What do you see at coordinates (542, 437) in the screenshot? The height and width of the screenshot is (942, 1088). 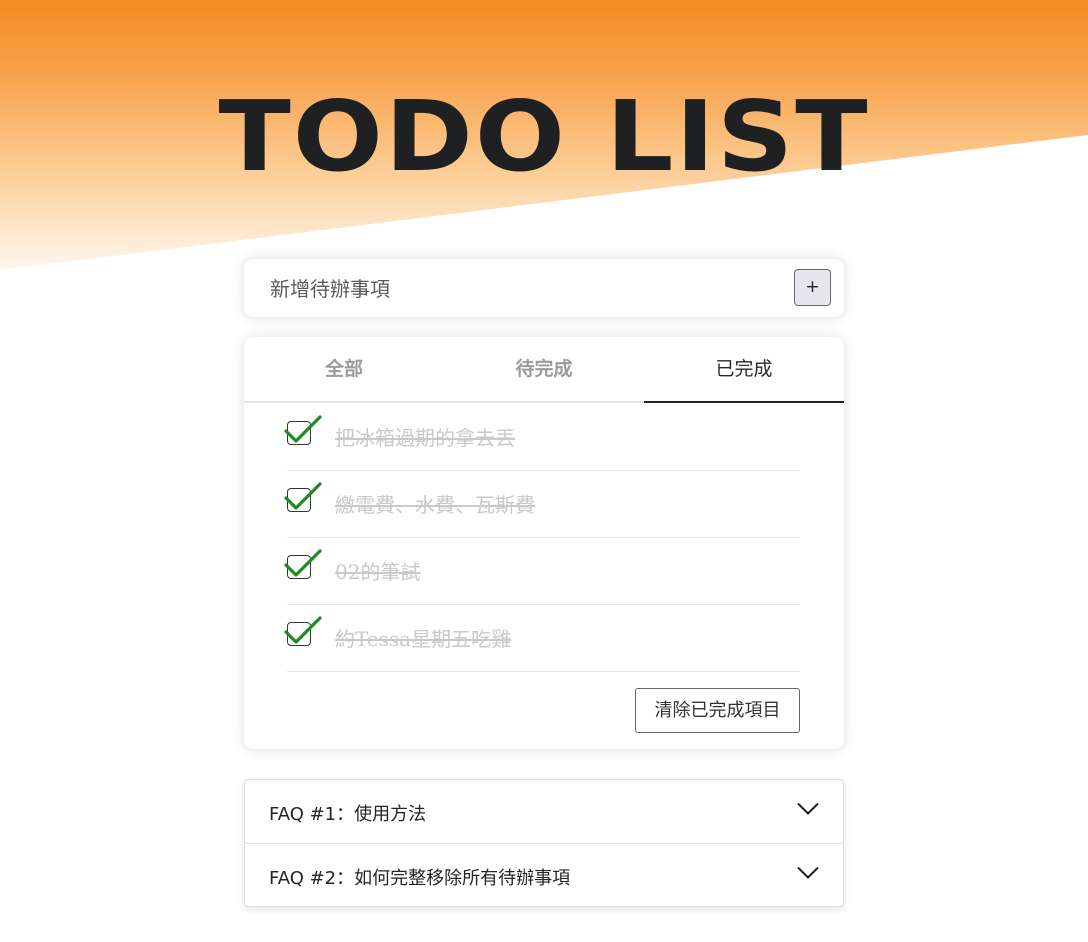 I see `todo-item: 把冰箱過期的拿去丟` at bounding box center [542, 437].